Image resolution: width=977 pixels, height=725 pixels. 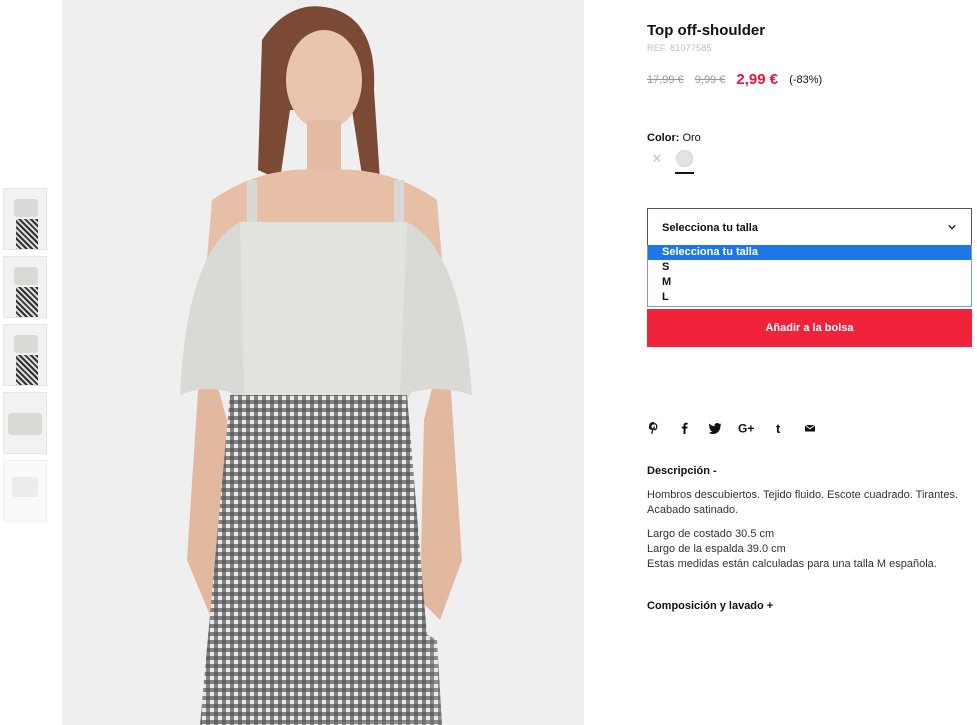 I want to click on size-option-l: L, so click(x=809, y=297).